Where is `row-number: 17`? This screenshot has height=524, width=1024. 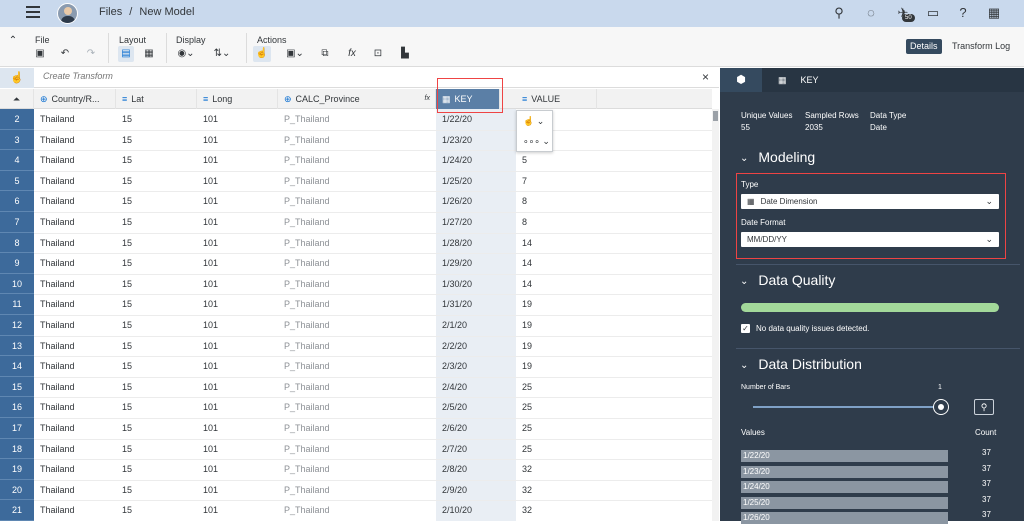 row-number: 17 is located at coordinates (17, 428).